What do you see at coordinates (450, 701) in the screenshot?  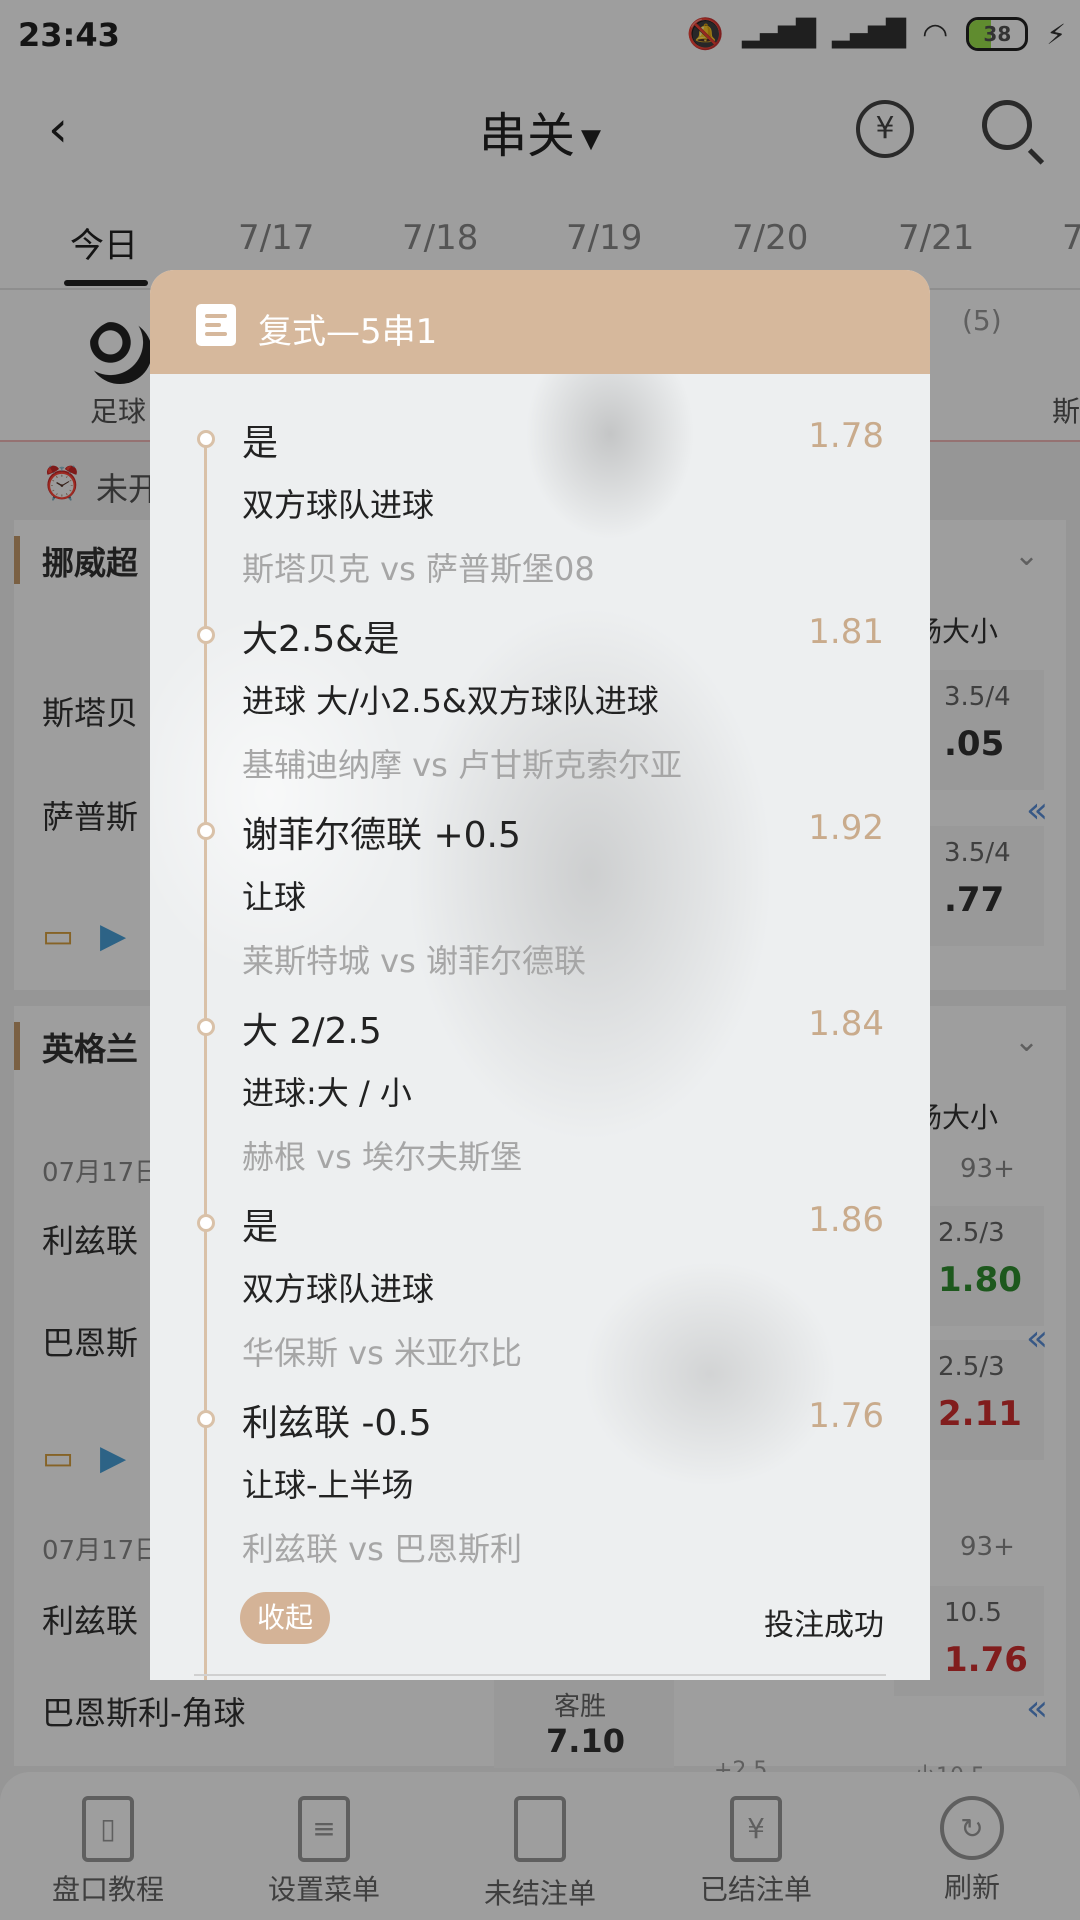 I see `bet-market: 进球 大/小2.5&双方球队进球` at bounding box center [450, 701].